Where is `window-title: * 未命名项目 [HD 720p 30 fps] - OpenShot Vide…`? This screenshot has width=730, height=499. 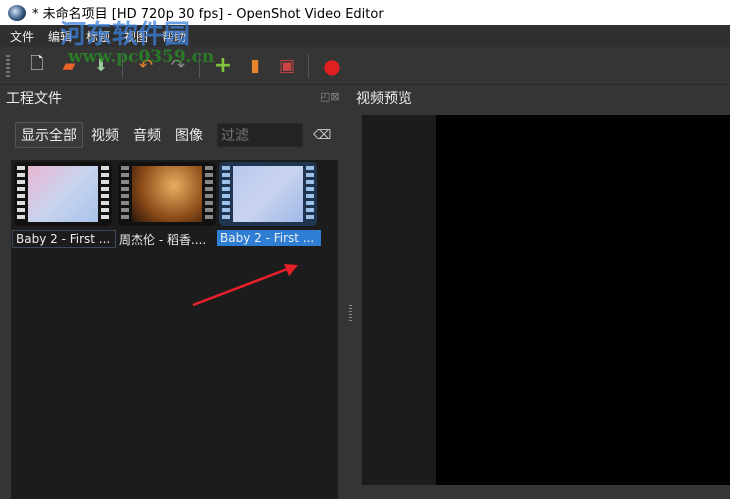 window-title: * 未命名项目 [HD 720p 30 fps] - OpenShot Vide… is located at coordinates (208, 14).